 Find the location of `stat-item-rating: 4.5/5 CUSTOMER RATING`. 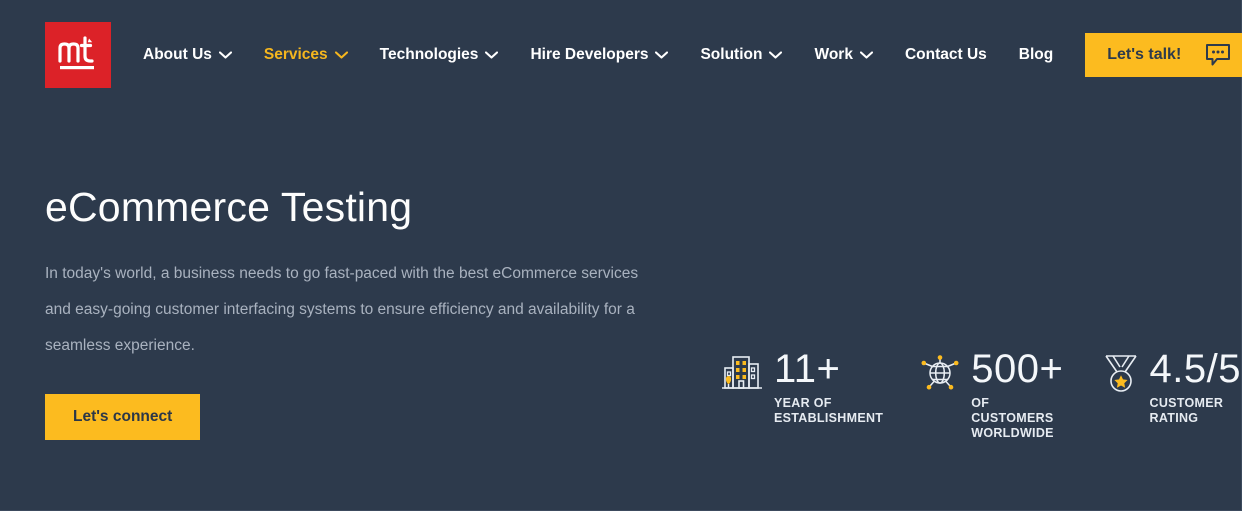

stat-item-rating: 4.5/5 CUSTOMER RATING is located at coordinates (1171, 387).